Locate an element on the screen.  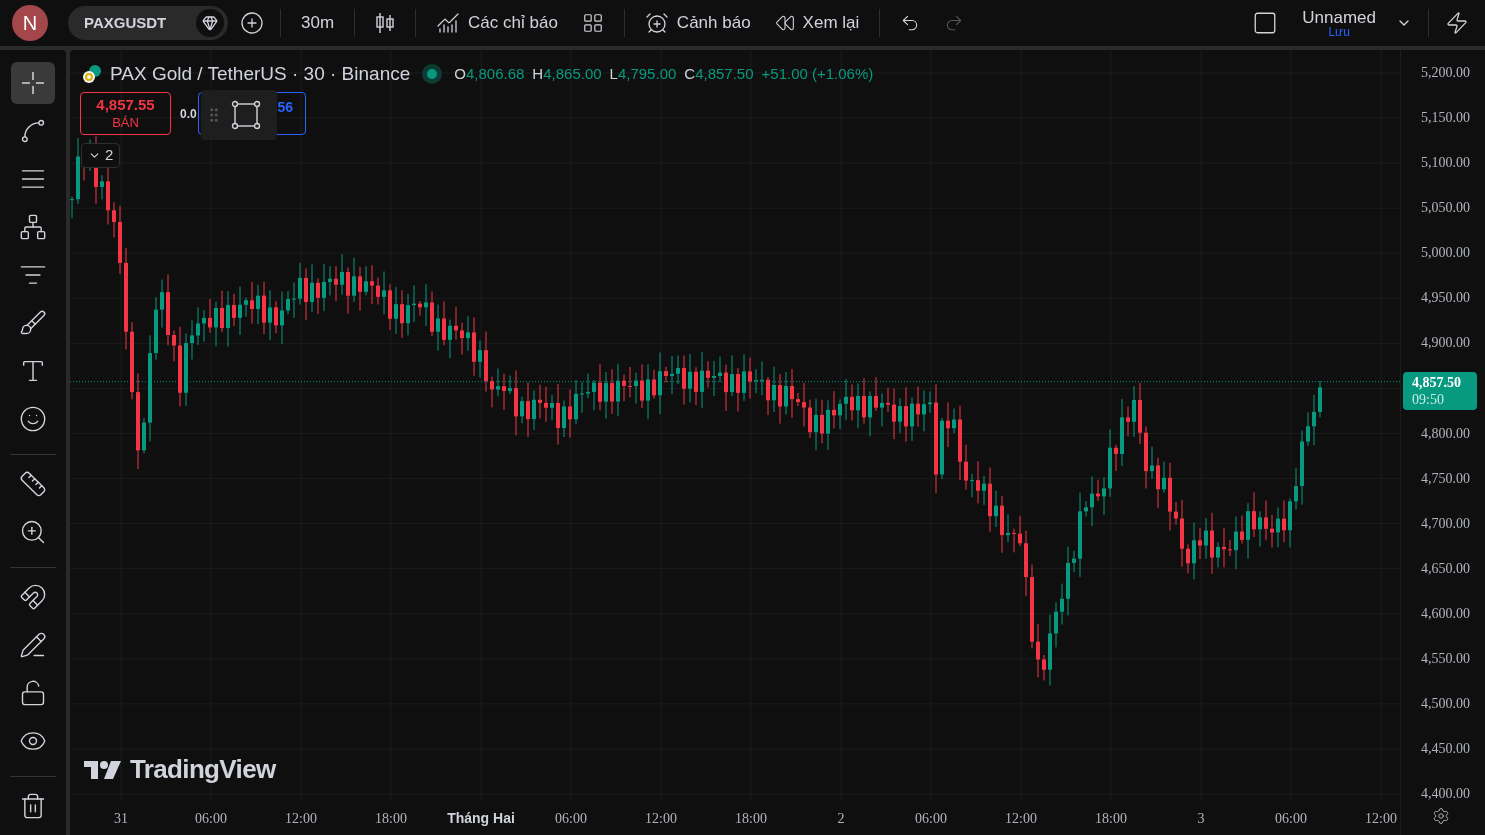
ohlc-value: C4,857.50 is located at coordinates (719, 74).